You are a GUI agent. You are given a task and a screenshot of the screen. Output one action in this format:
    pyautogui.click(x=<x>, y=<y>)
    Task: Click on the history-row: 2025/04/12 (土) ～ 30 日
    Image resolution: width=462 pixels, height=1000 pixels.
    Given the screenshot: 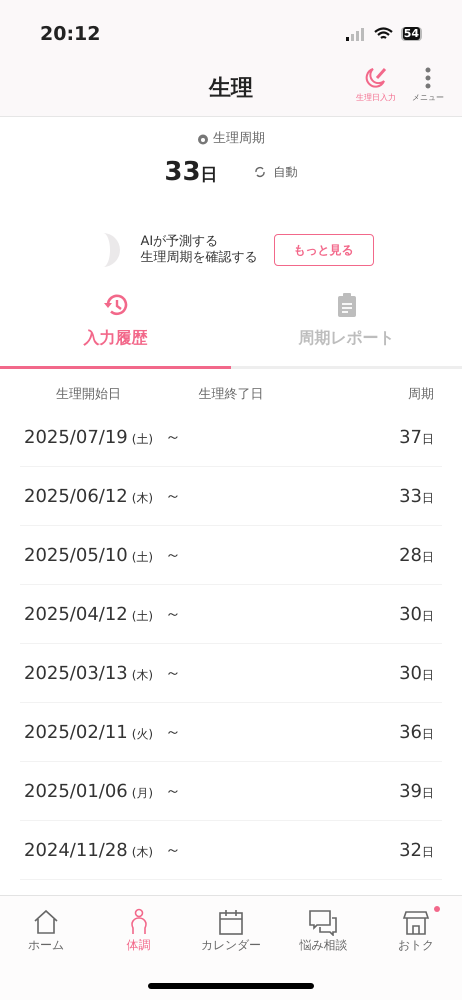 What is the action you would take?
    pyautogui.click(x=231, y=614)
    